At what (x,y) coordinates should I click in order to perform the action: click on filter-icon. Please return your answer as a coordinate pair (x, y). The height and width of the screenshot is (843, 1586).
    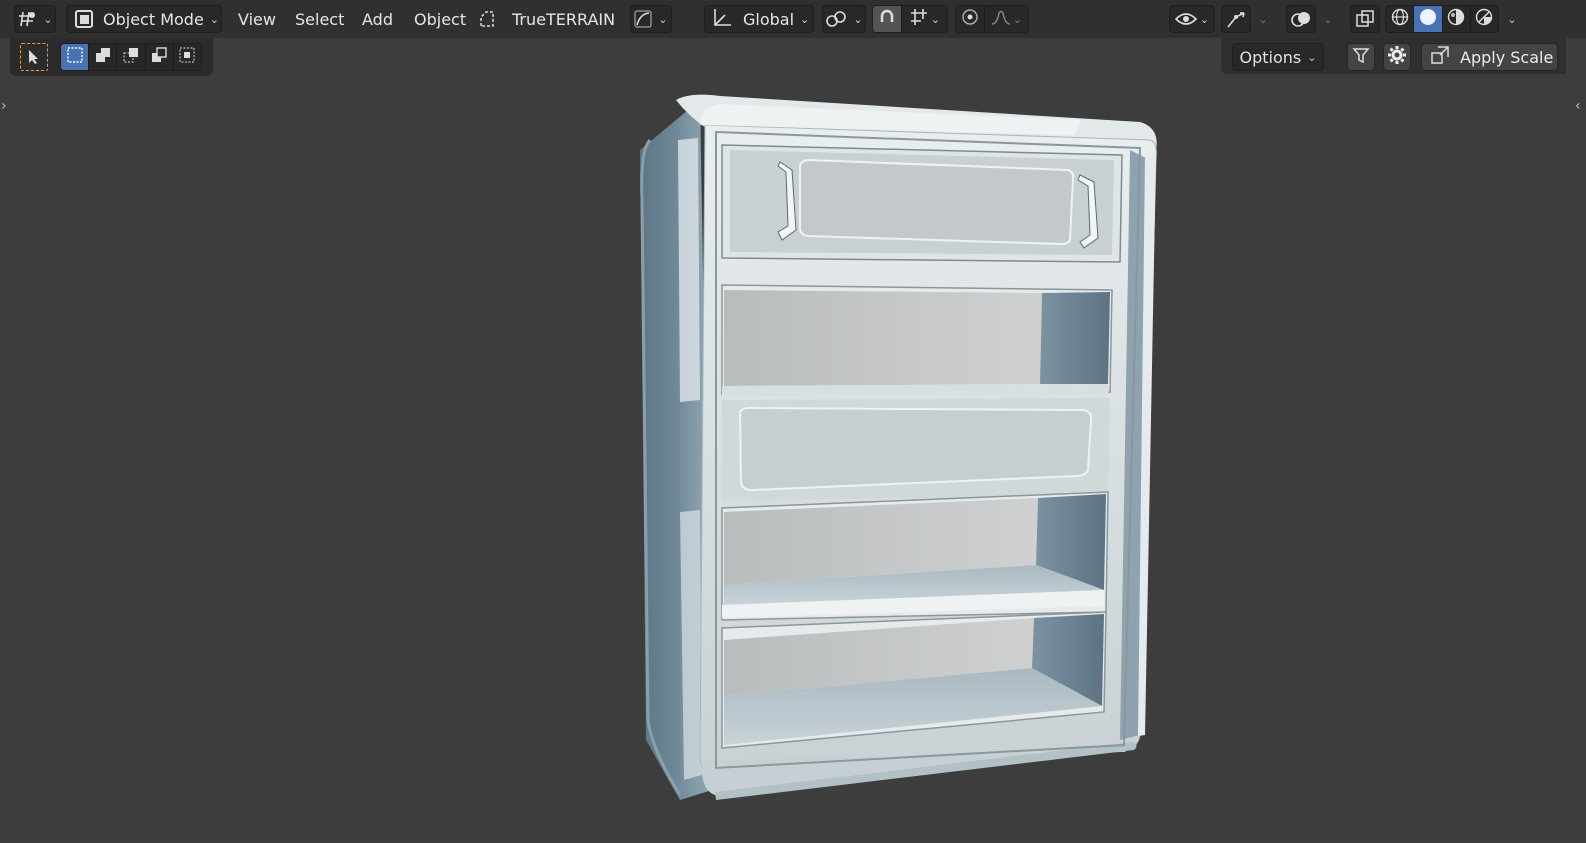
    Looking at the image, I should click on (1361, 57).